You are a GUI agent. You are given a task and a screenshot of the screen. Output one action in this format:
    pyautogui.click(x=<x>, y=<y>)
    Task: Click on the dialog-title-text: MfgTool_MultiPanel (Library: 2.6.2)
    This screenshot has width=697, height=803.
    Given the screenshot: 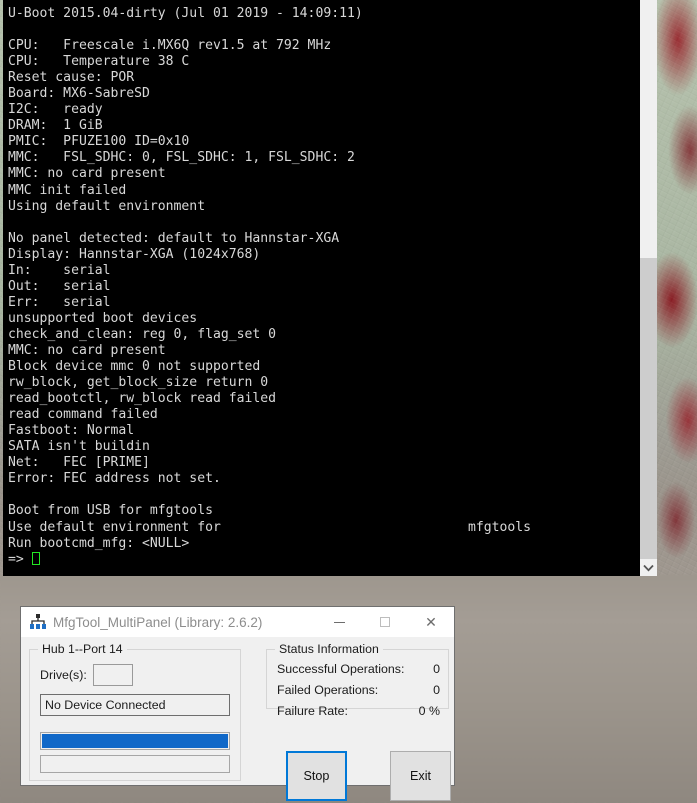 What is the action you would take?
    pyautogui.click(x=158, y=622)
    